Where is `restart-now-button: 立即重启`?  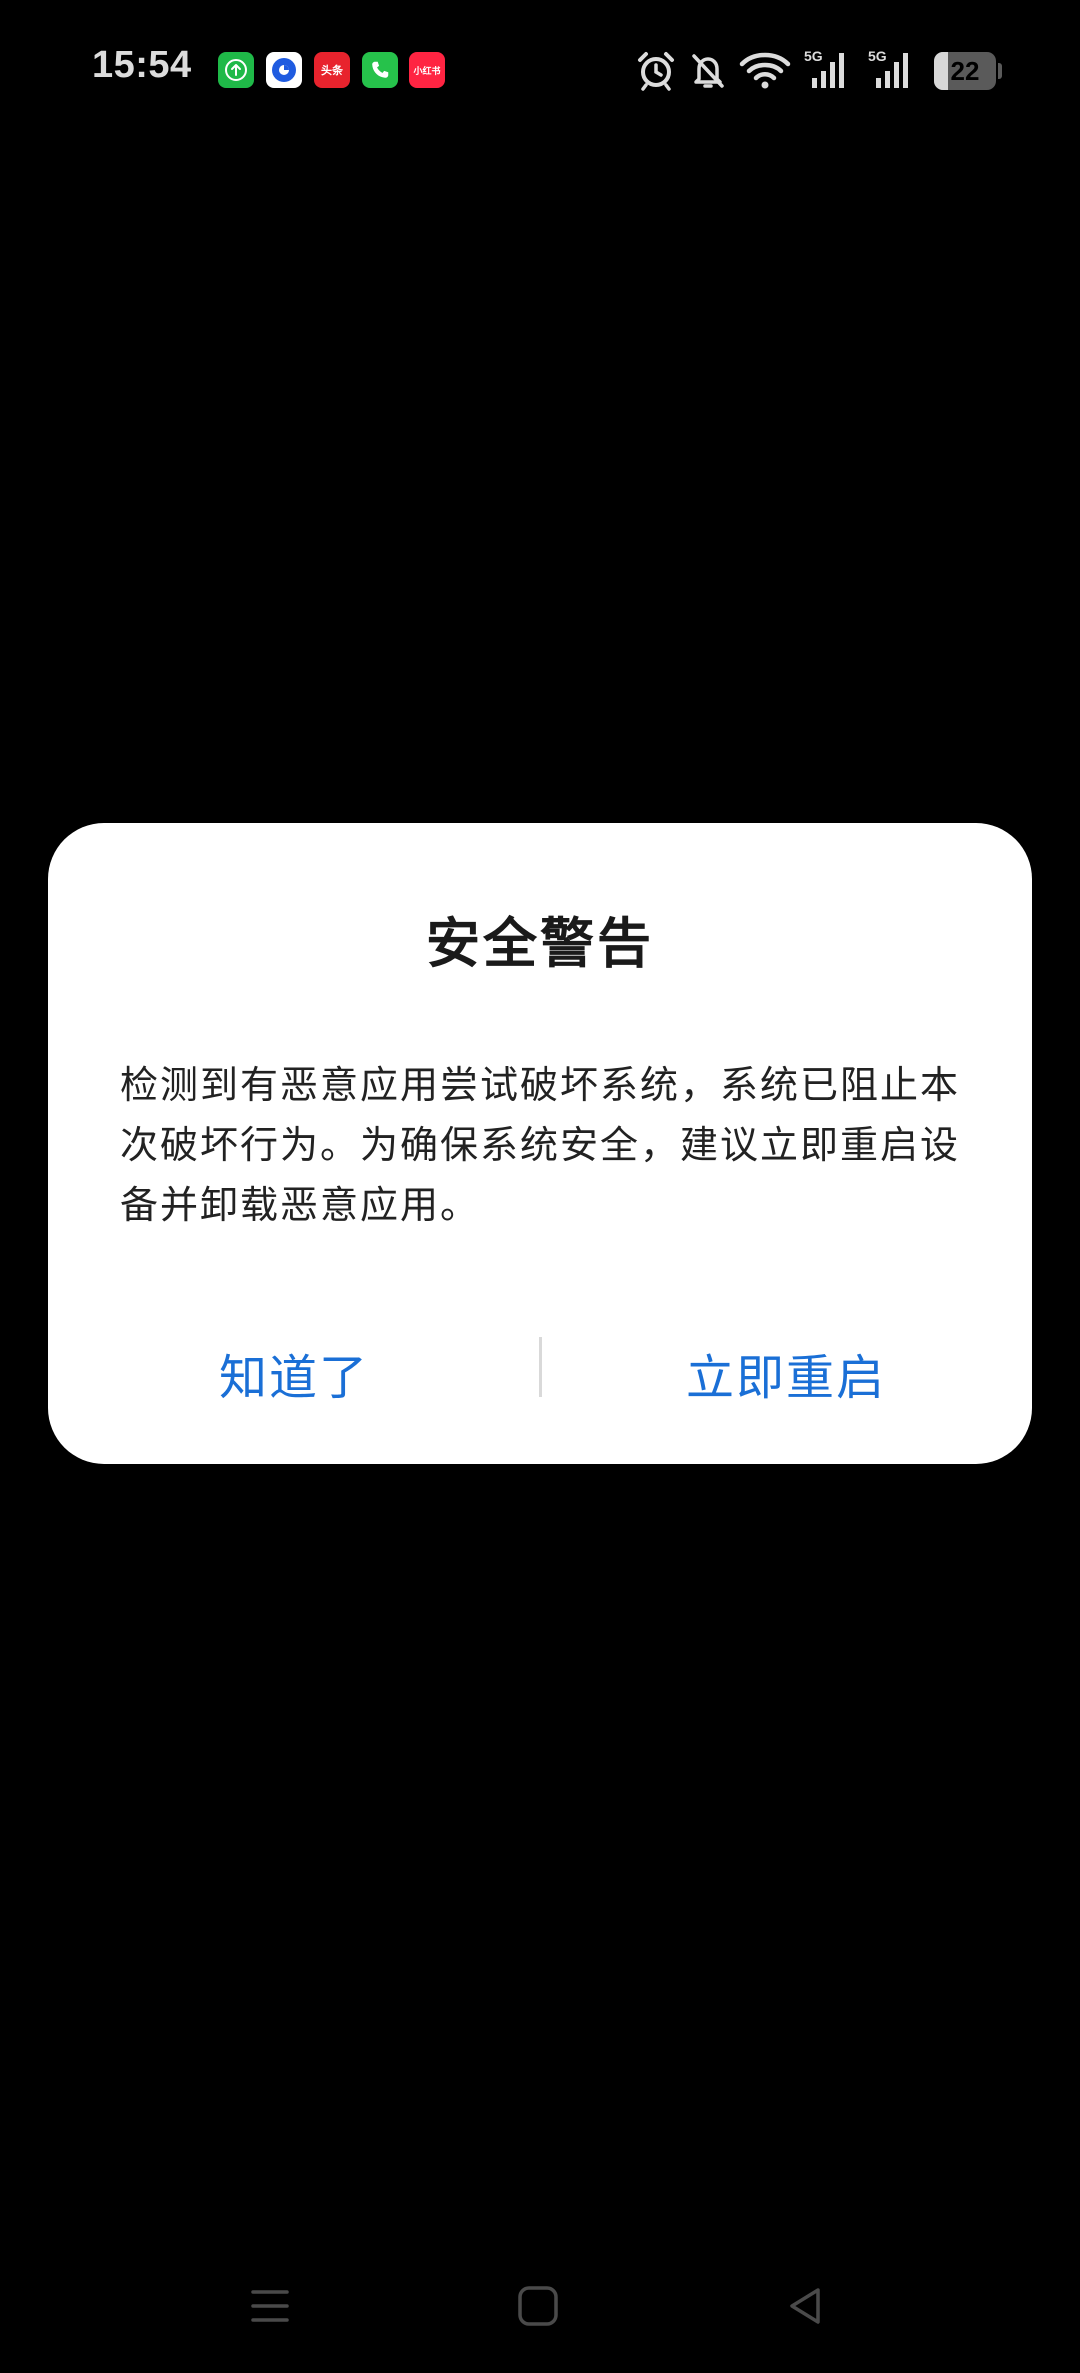
restart-now-button: 立即重启 is located at coordinates (786, 1373).